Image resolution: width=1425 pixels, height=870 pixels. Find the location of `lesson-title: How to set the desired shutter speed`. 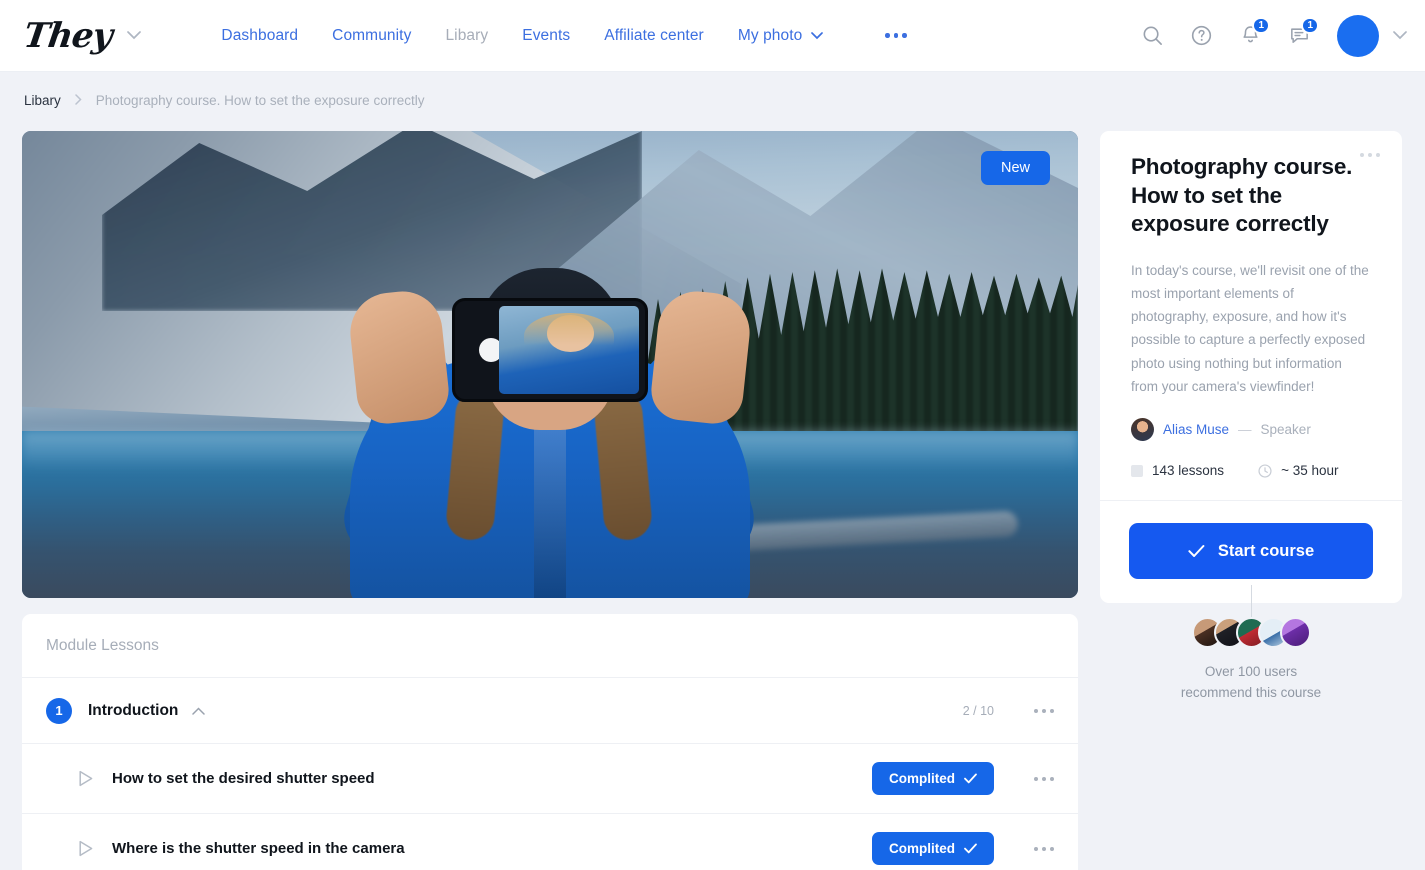

lesson-title: How to set the desired shutter speed is located at coordinates (243, 778).